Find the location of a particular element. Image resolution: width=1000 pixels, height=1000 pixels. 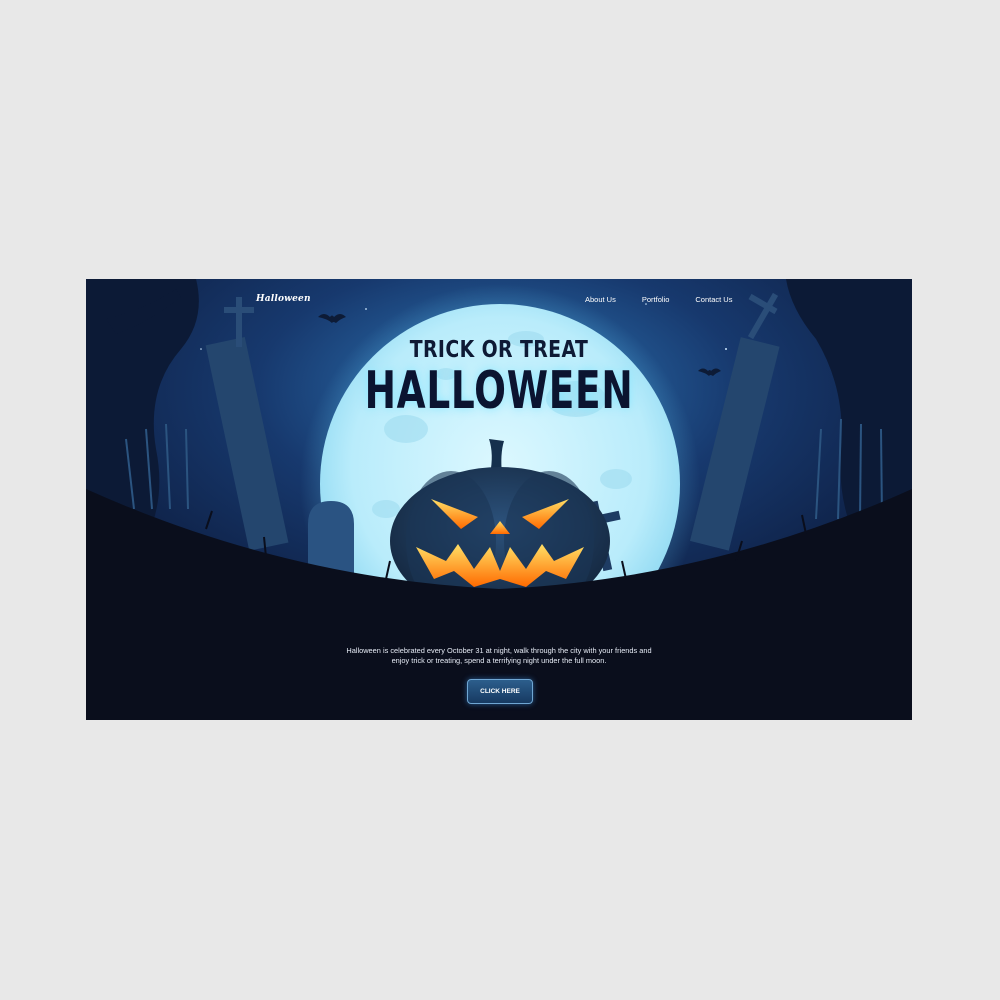

click-here-button: CLICK HERE is located at coordinates (500, 691).